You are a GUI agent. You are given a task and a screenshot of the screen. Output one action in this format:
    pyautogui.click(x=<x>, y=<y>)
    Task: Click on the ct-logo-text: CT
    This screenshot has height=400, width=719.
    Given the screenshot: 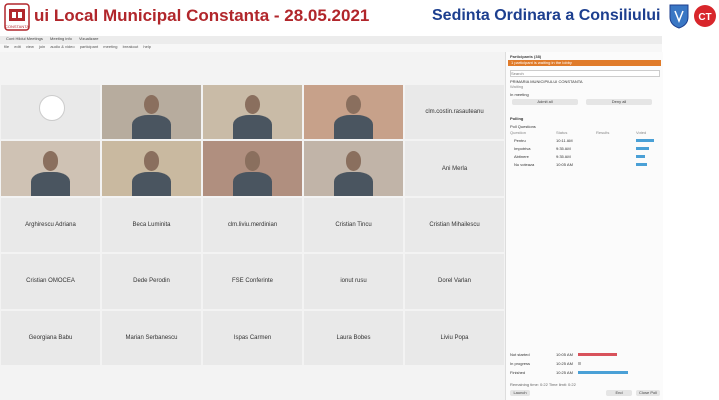 What is the action you would take?
    pyautogui.click(x=704, y=17)
    